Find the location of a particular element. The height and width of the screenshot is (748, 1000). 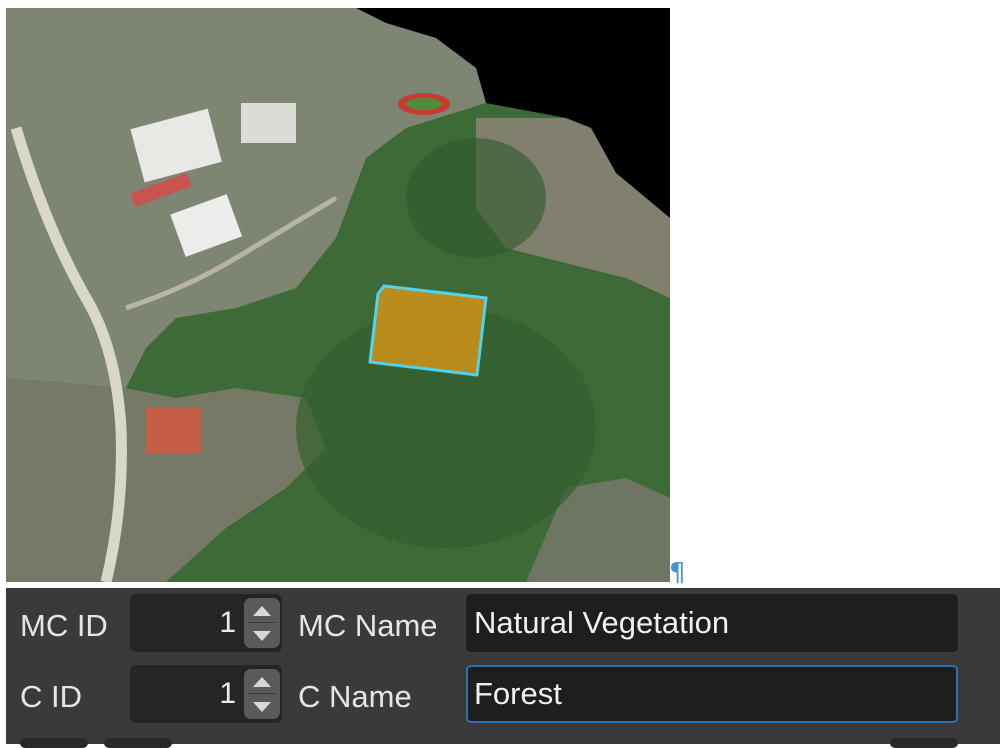

mc-name-field: Natural Vegetation is located at coordinates (712, 623).